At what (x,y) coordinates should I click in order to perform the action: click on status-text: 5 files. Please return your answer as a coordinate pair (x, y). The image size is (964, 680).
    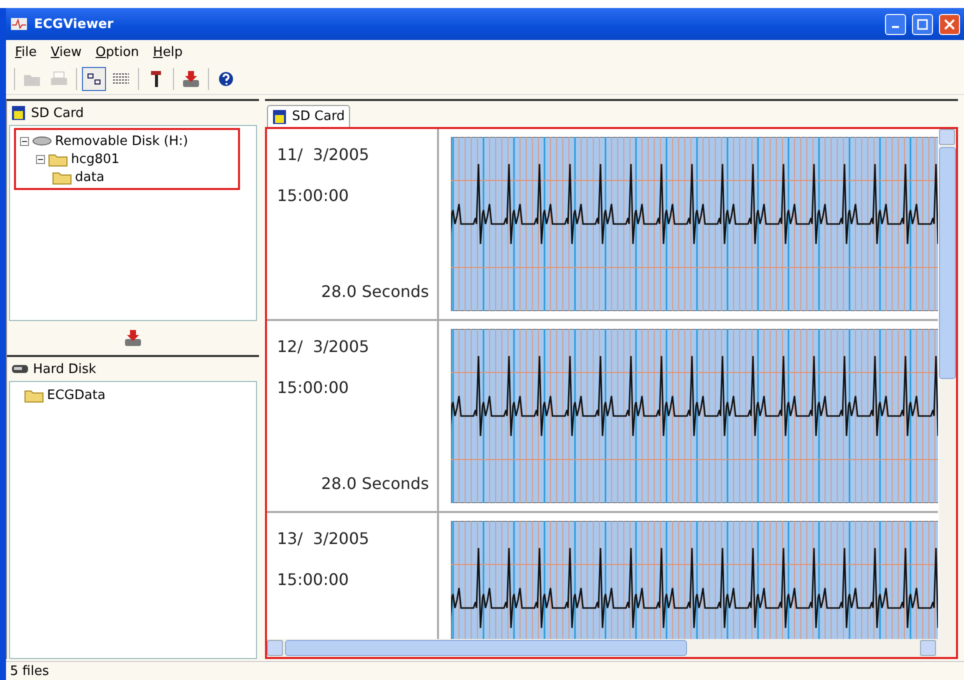
    Looking at the image, I should click on (29, 671).